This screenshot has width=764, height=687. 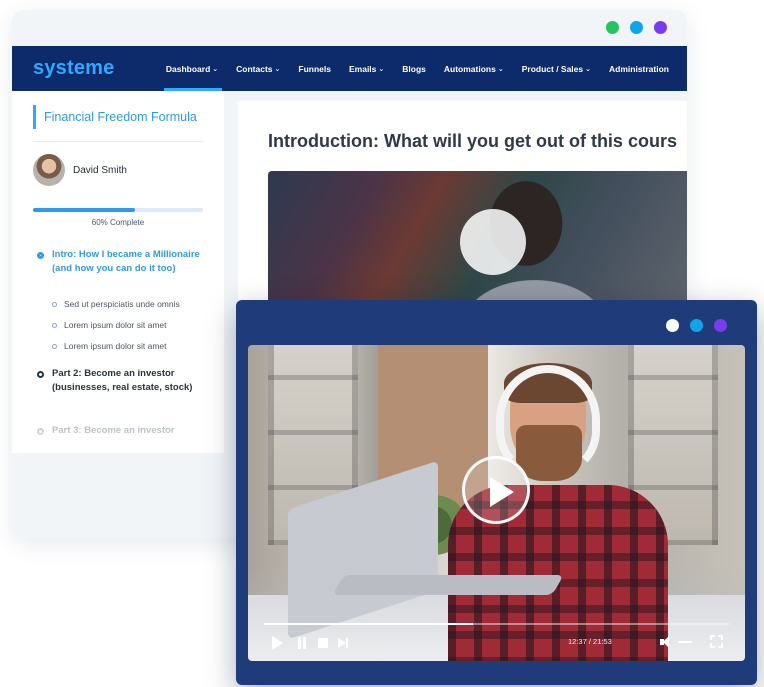 What do you see at coordinates (323, 643) in the screenshot?
I see `stop-icon` at bounding box center [323, 643].